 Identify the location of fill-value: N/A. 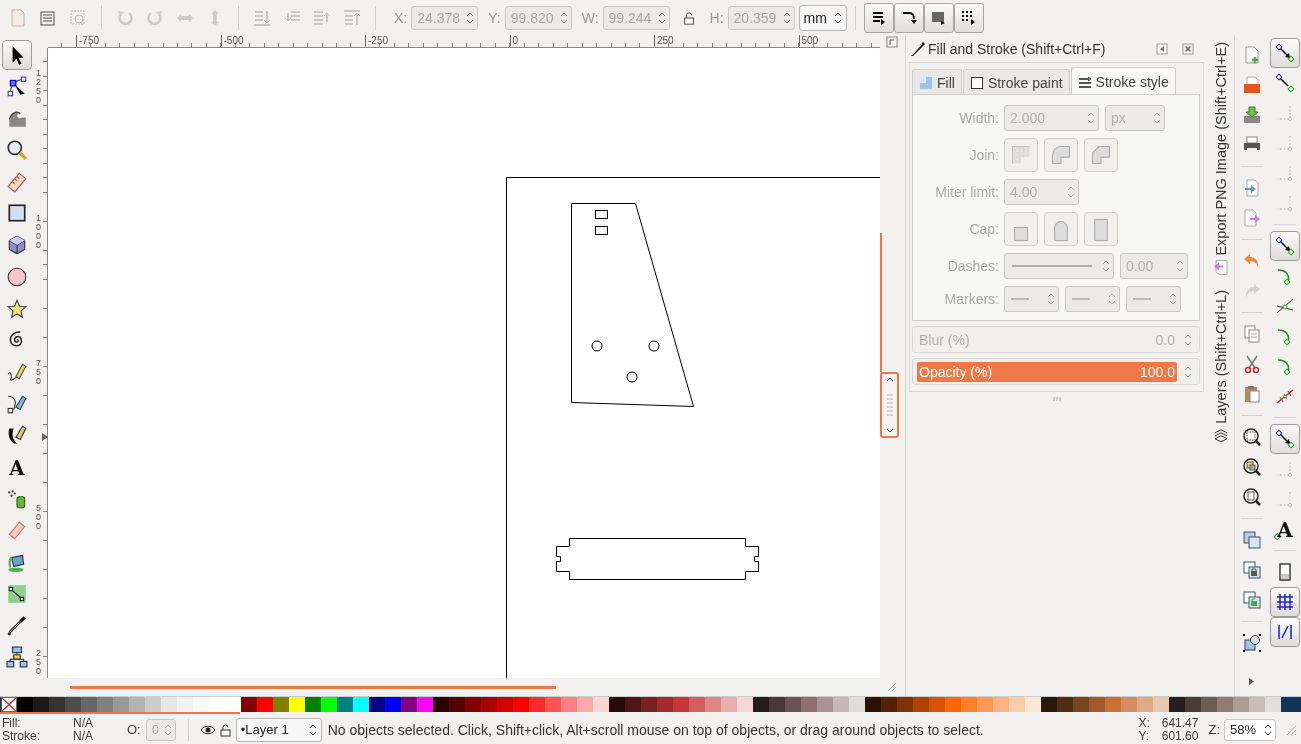
(83, 723).